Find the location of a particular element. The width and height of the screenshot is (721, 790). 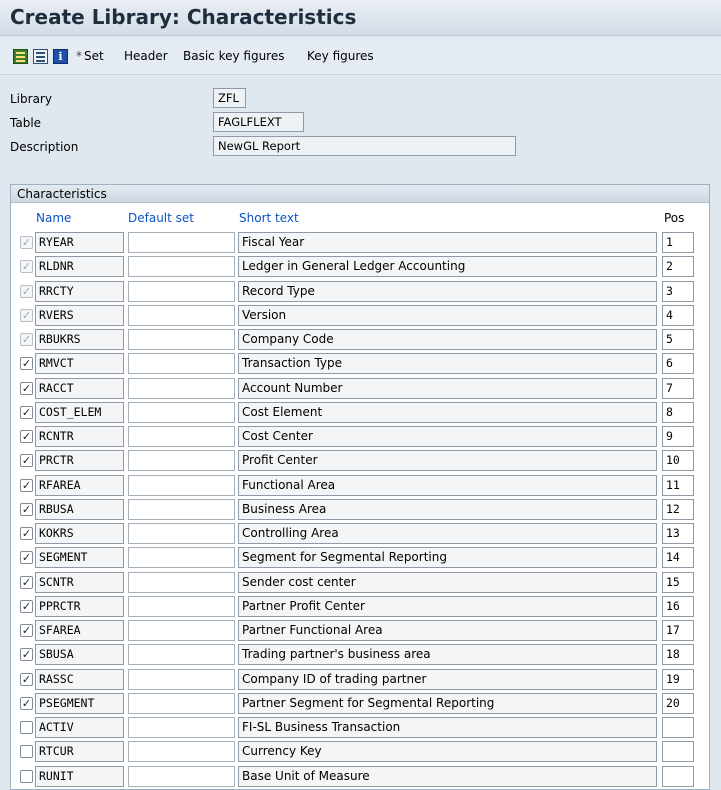

short-text-cell: Sender cost center is located at coordinates (447, 582).